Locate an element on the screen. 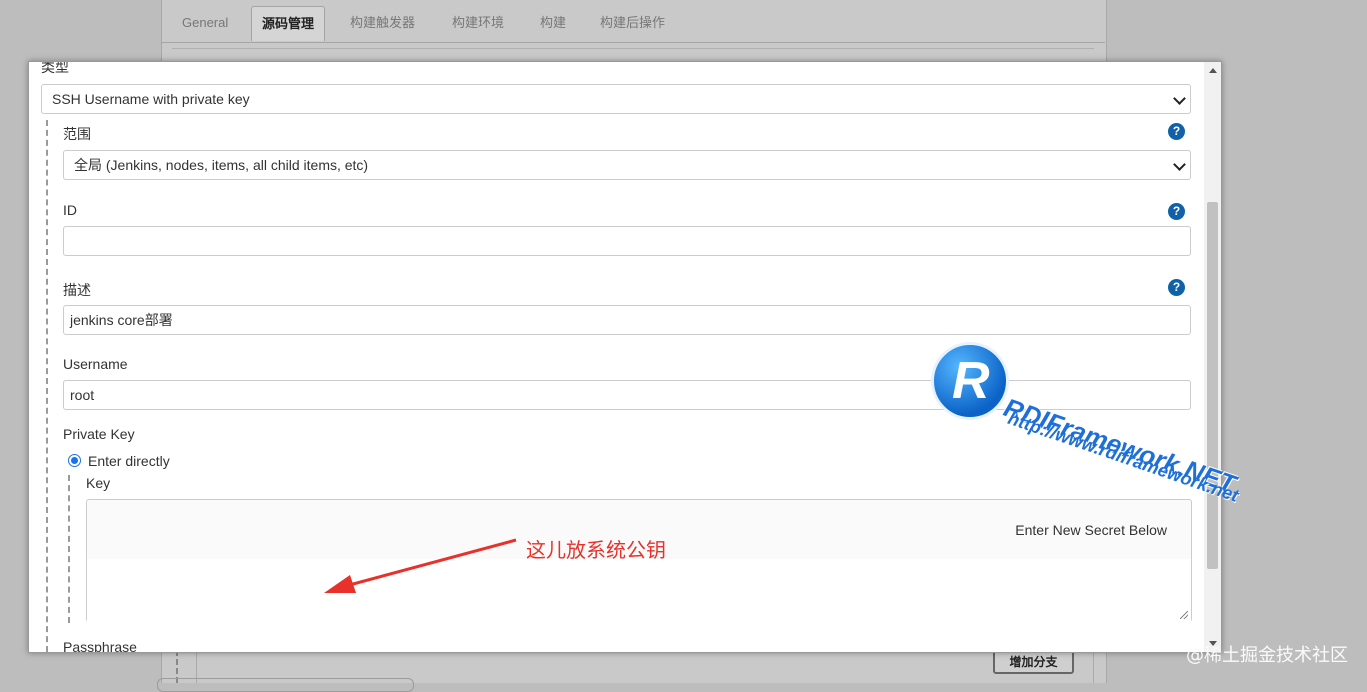 This screenshot has width=1367, height=692. scrollbar is located at coordinates (1212, 357).